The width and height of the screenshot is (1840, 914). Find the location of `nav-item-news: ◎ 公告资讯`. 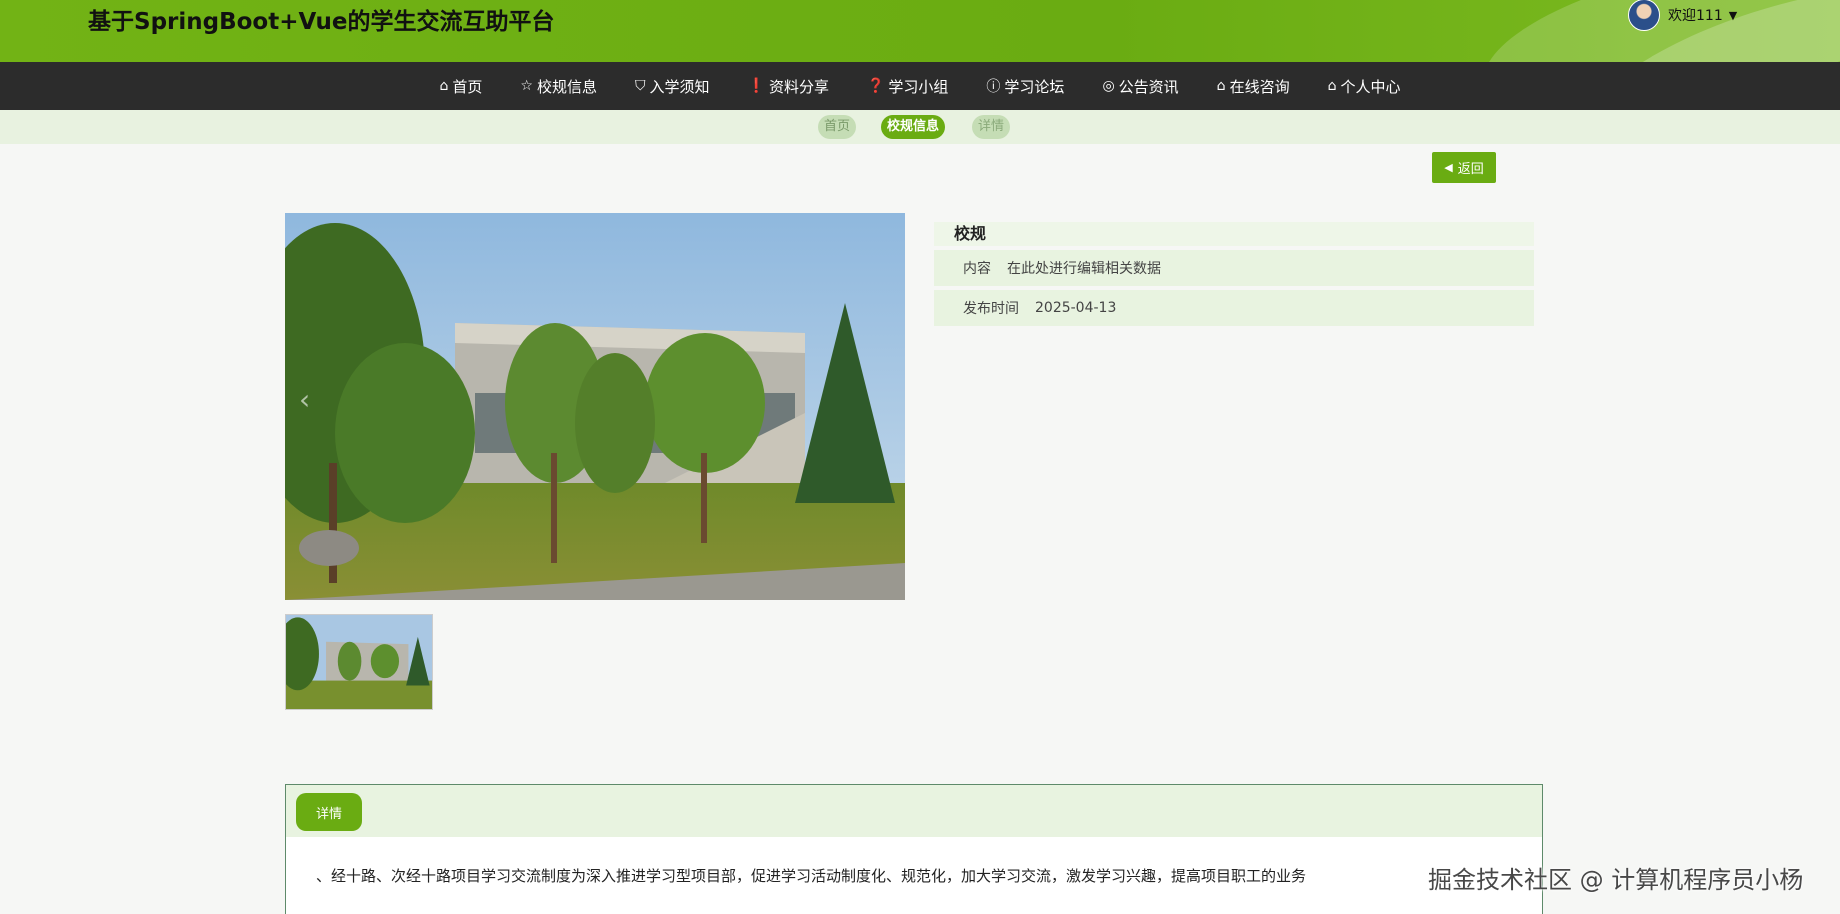

nav-item-news: ◎ 公告资讯 is located at coordinates (1140, 86).